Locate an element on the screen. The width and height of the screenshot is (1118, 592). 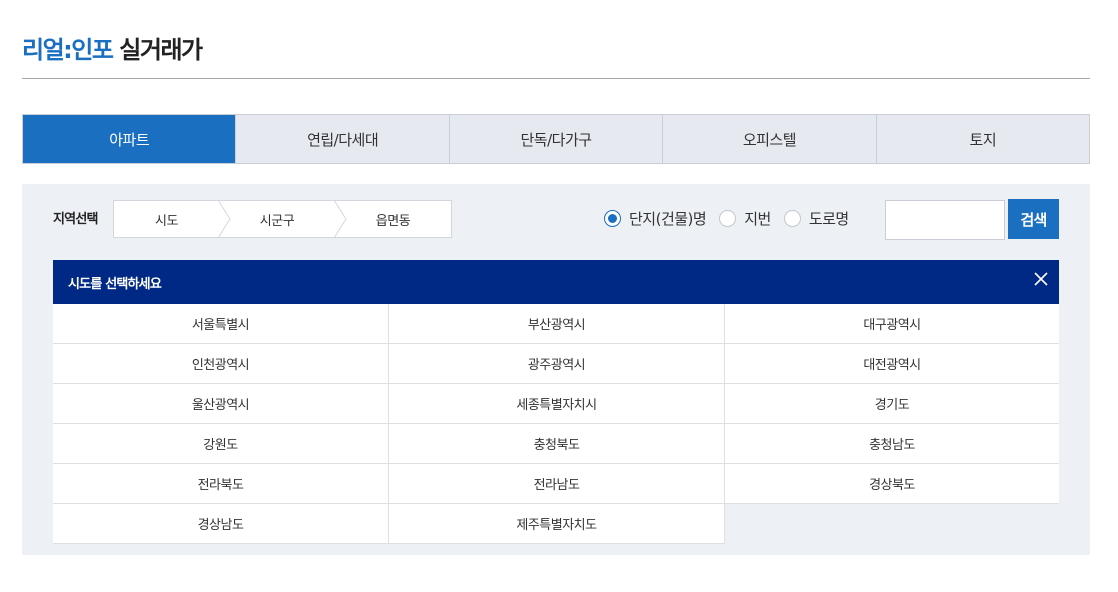
sido-item: 부산광역시 is located at coordinates (557, 324).